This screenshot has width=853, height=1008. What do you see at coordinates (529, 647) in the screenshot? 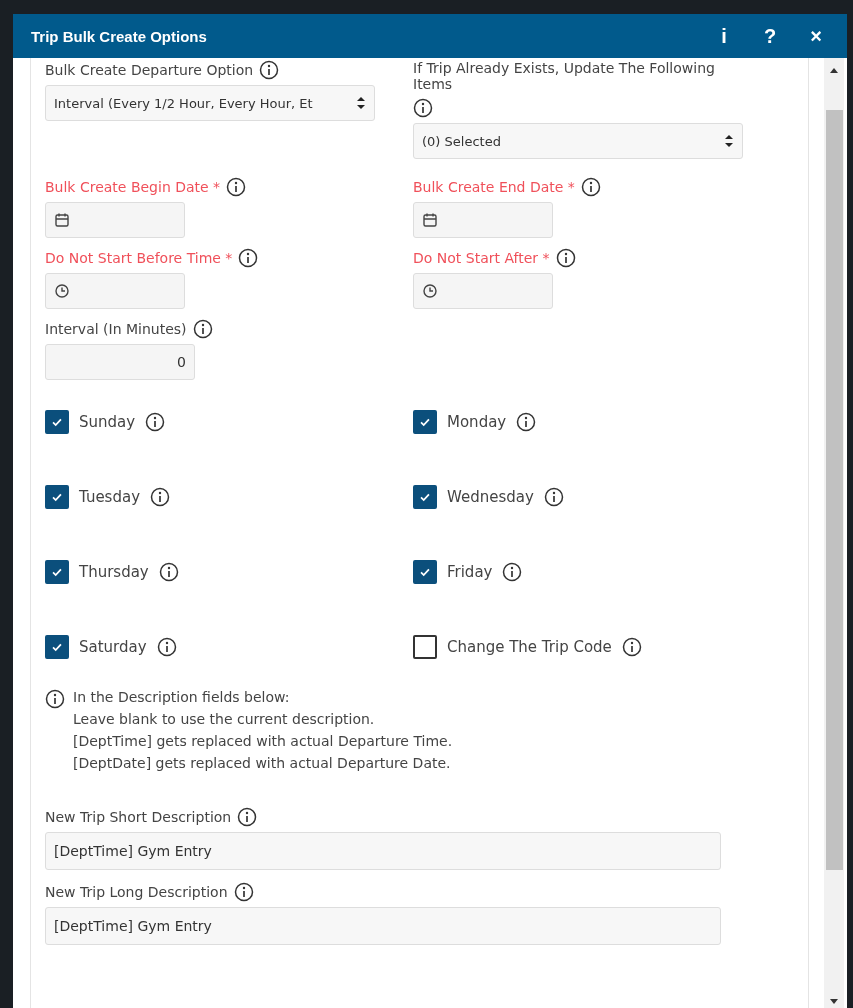
I see `checkbox-label: Change The Trip Code` at bounding box center [529, 647].